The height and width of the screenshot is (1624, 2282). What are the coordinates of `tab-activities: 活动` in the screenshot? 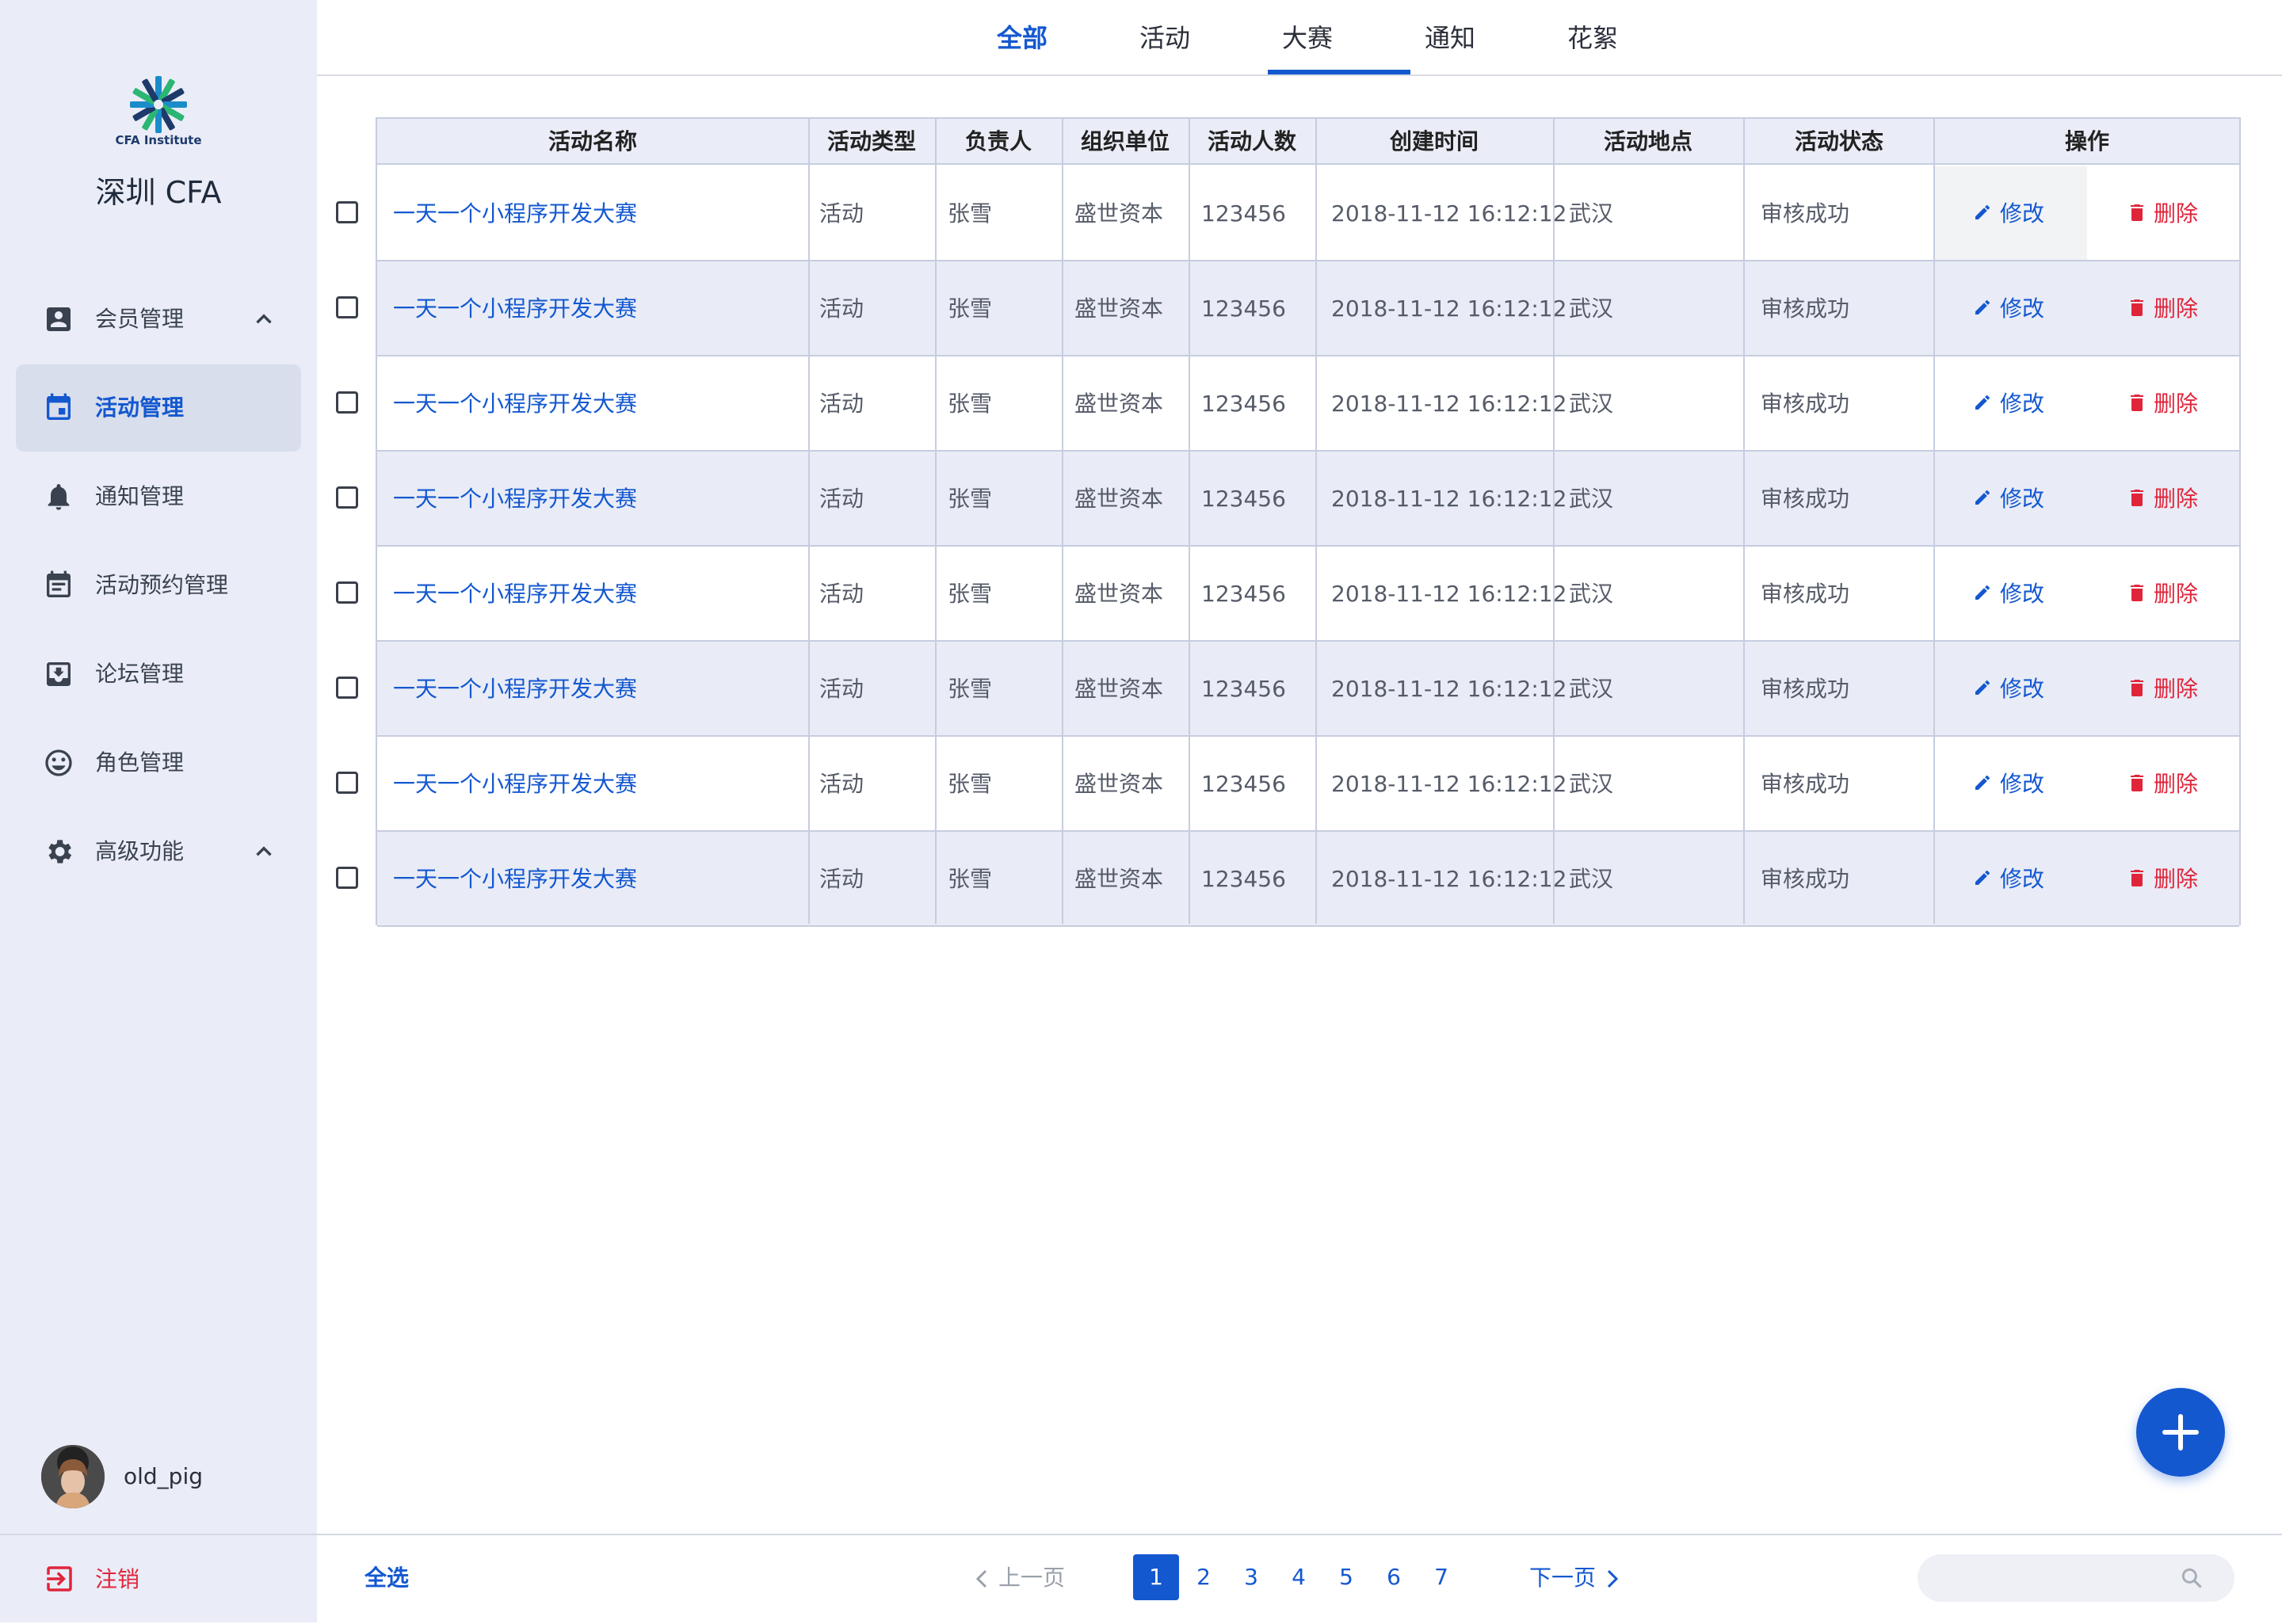 It's located at (1164, 38).